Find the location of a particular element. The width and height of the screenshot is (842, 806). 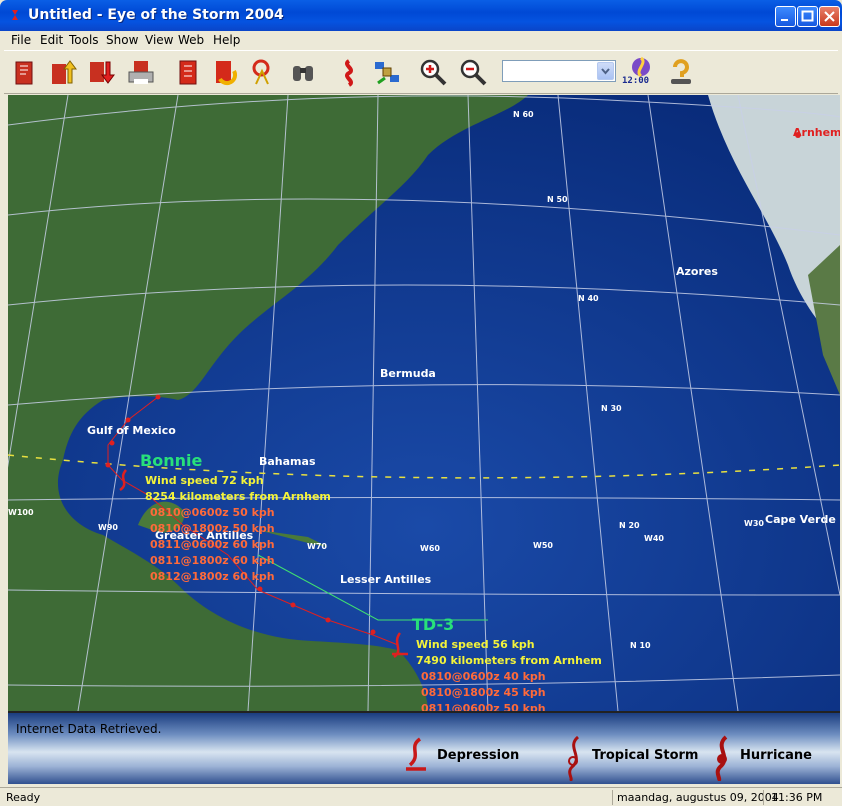

label-bermuda: Bermuda is located at coordinates (408, 373).